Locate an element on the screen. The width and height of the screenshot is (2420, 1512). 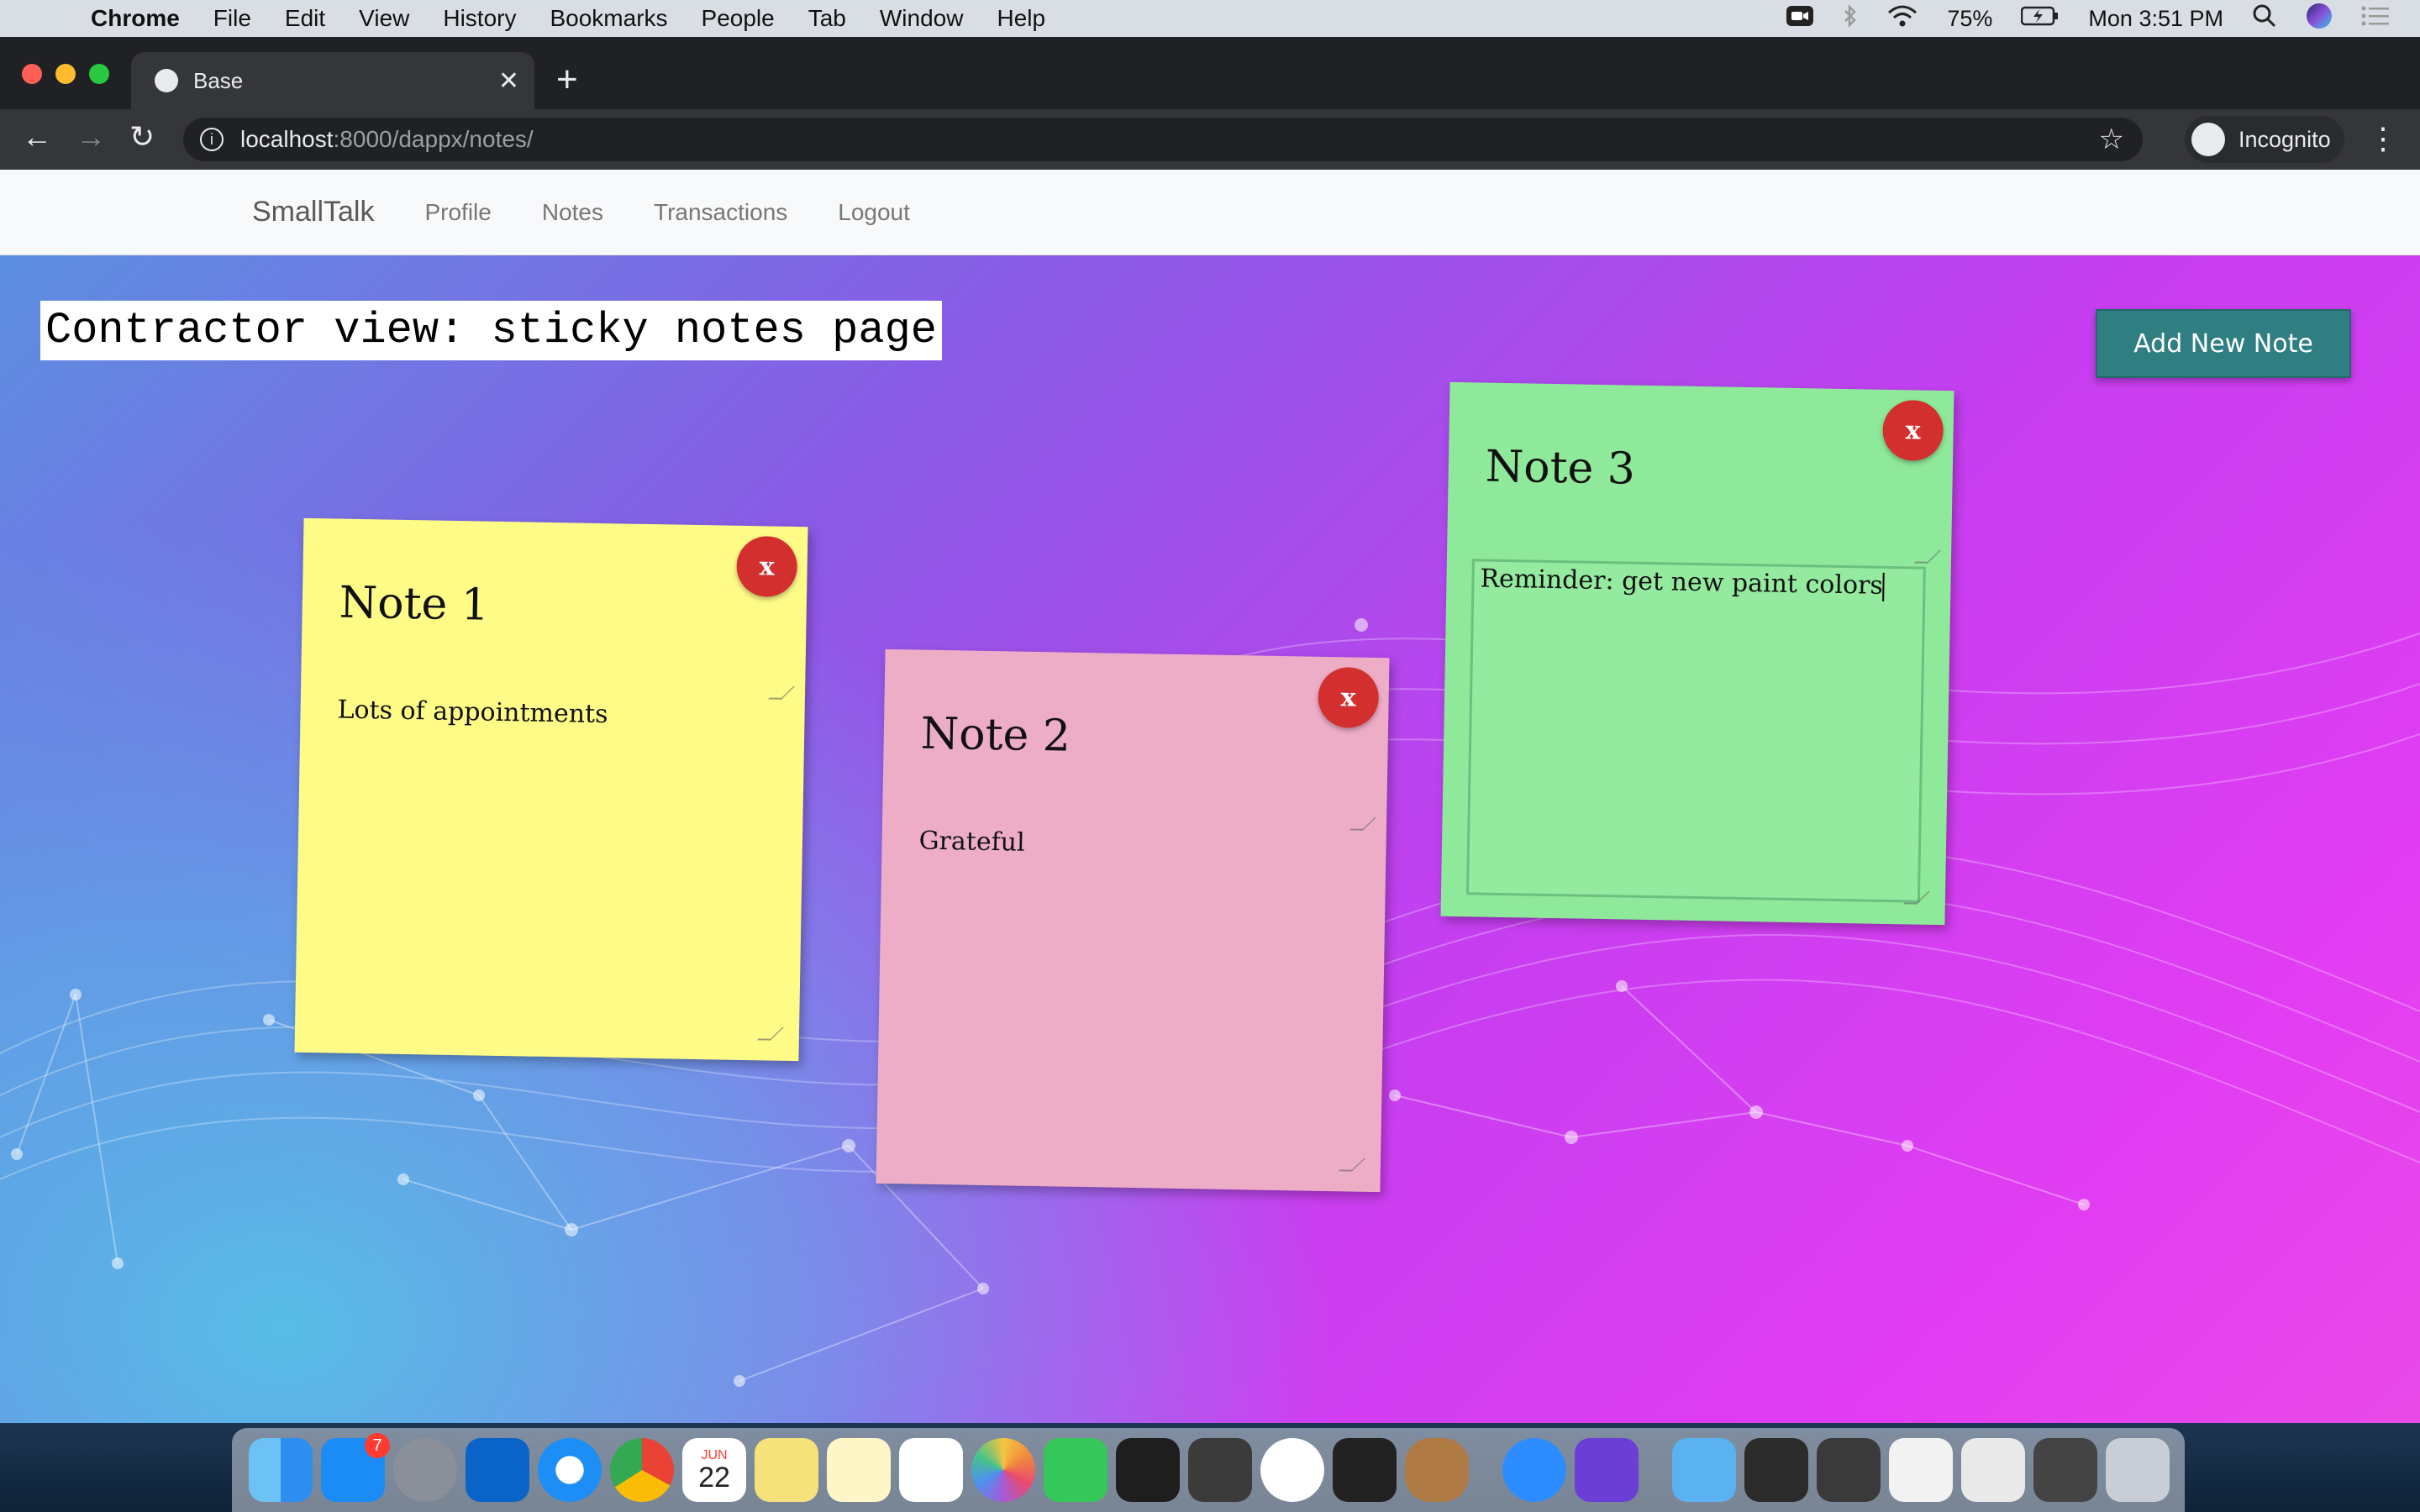
nav-logout: Logout is located at coordinates (874, 212).